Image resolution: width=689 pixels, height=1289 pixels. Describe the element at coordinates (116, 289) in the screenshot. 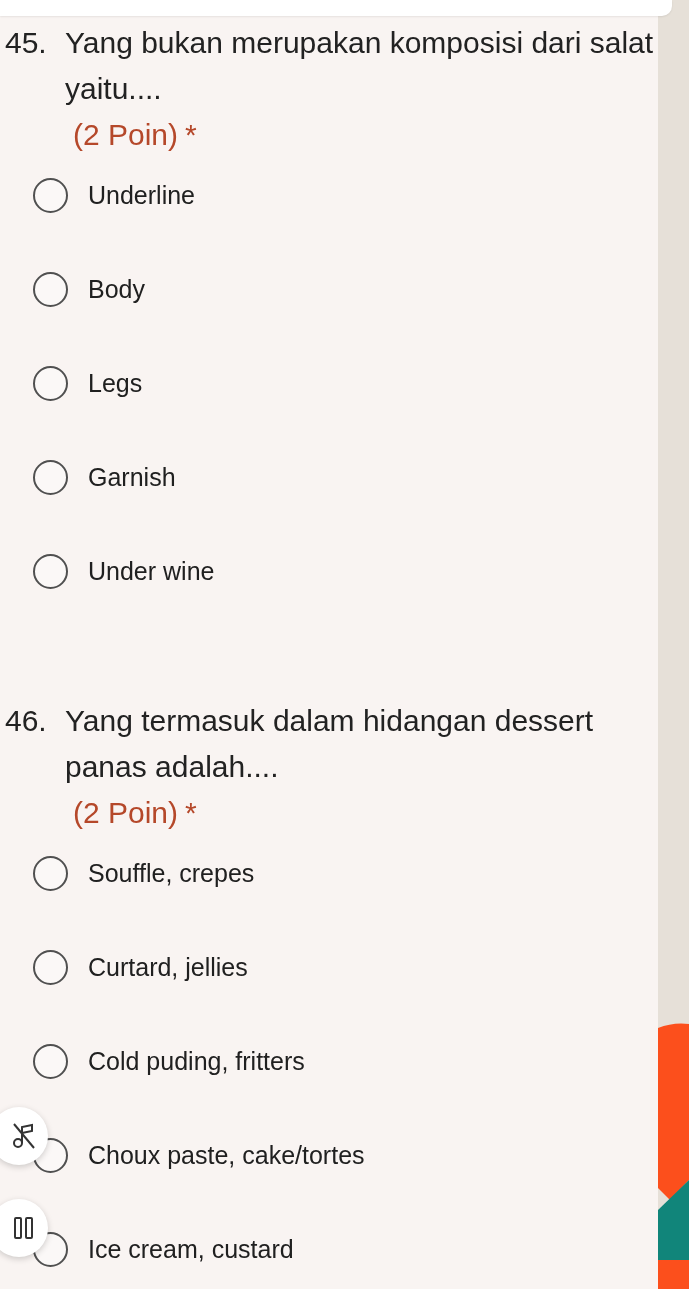

I see `option-label: Body` at that location.